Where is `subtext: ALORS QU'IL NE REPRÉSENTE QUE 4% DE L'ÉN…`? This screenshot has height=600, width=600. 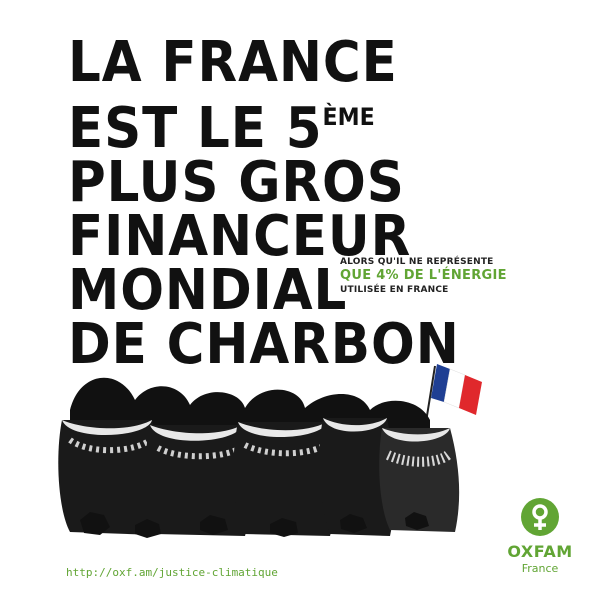 subtext: ALORS QU'IL NE REPRÉSENTE QUE 4% DE L'ÉN… is located at coordinates (423, 276).